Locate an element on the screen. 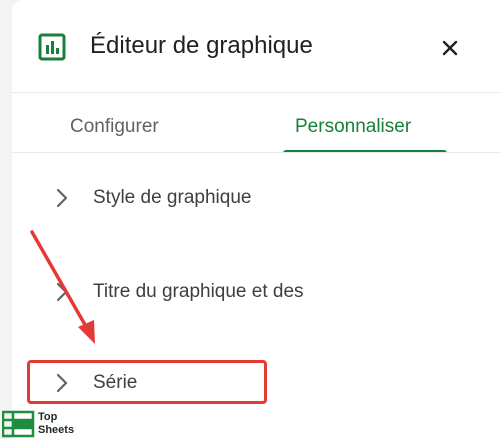 The width and height of the screenshot is (501, 439). close-icon is located at coordinates (450, 48).